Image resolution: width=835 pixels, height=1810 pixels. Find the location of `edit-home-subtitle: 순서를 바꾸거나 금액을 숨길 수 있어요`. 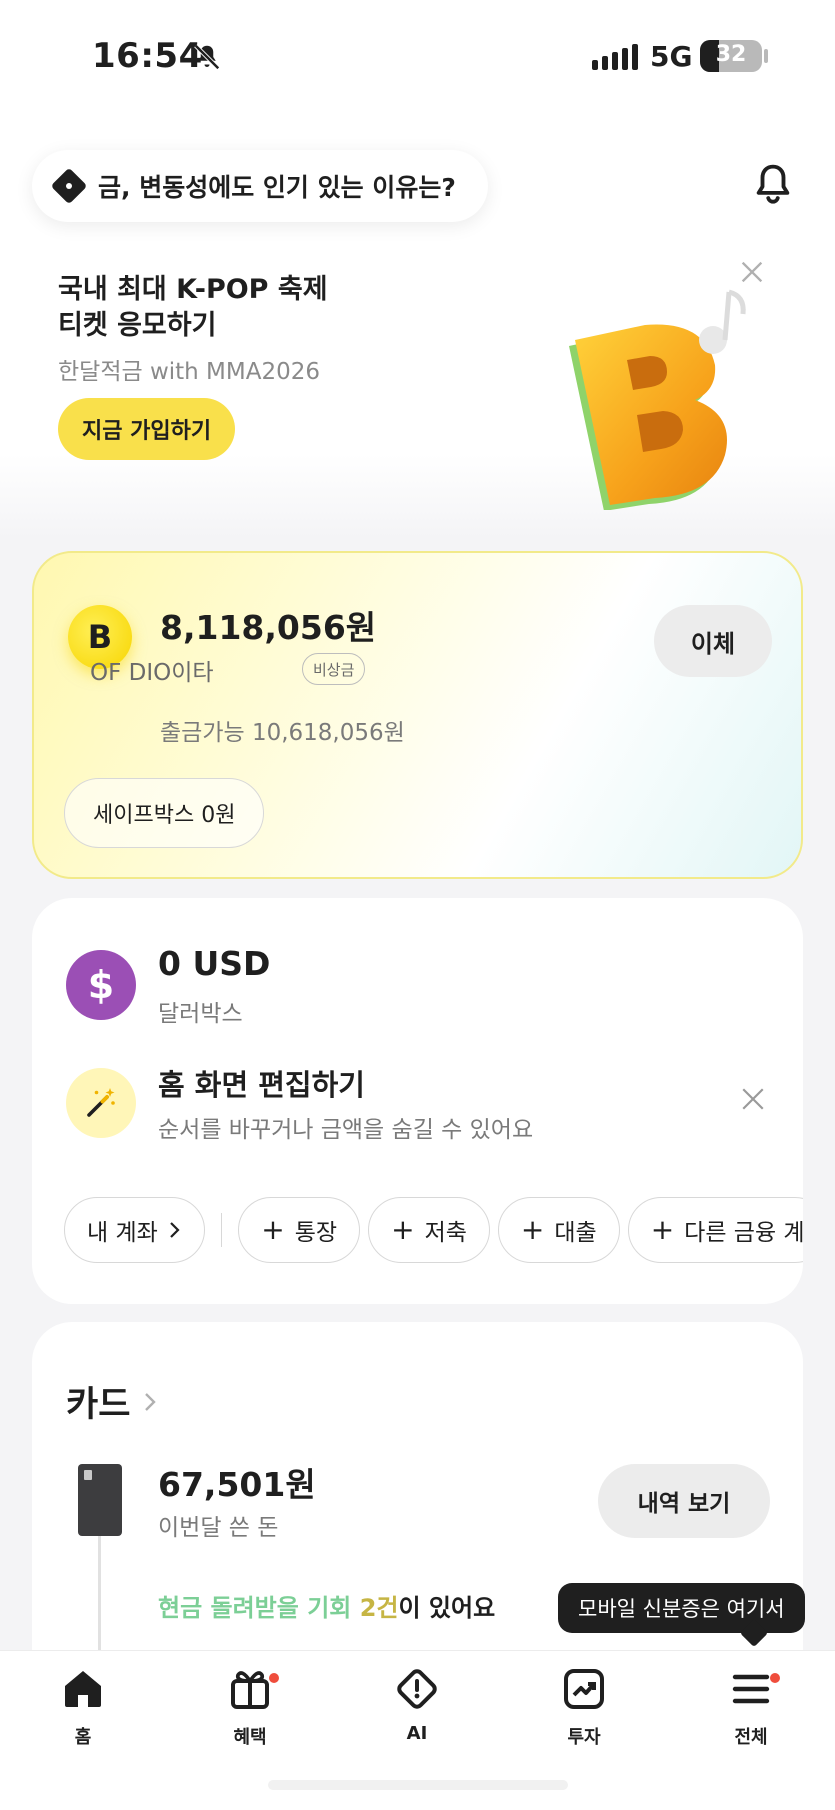

edit-home-subtitle: 순서를 바꾸거나 금액을 숨길 수 있어요 is located at coordinates (346, 1130).